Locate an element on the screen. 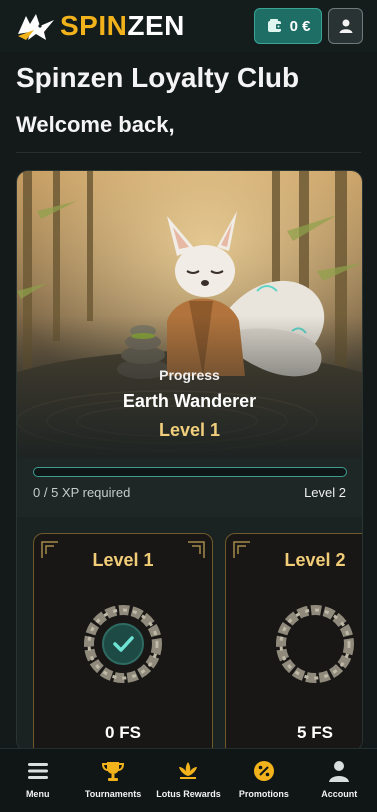 The height and width of the screenshot is (812, 377). level-card-1: Level 1 0 FS is located at coordinates (123, 642).